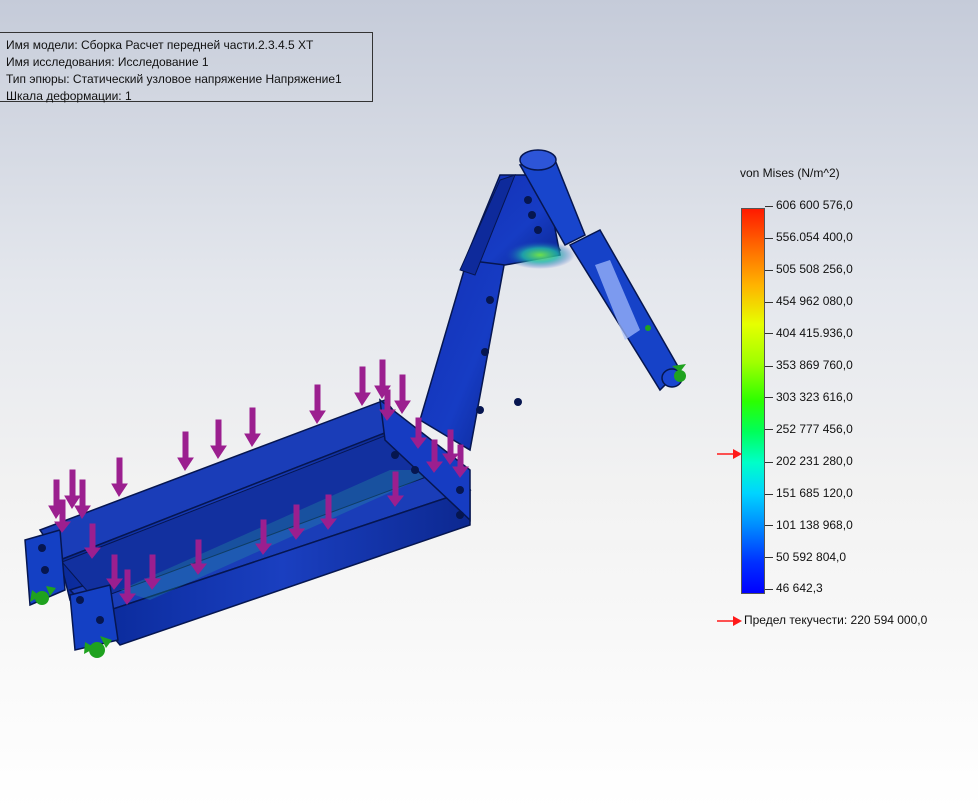  I want to click on legend-title: von Mises (N/m^2), so click(790, 173).